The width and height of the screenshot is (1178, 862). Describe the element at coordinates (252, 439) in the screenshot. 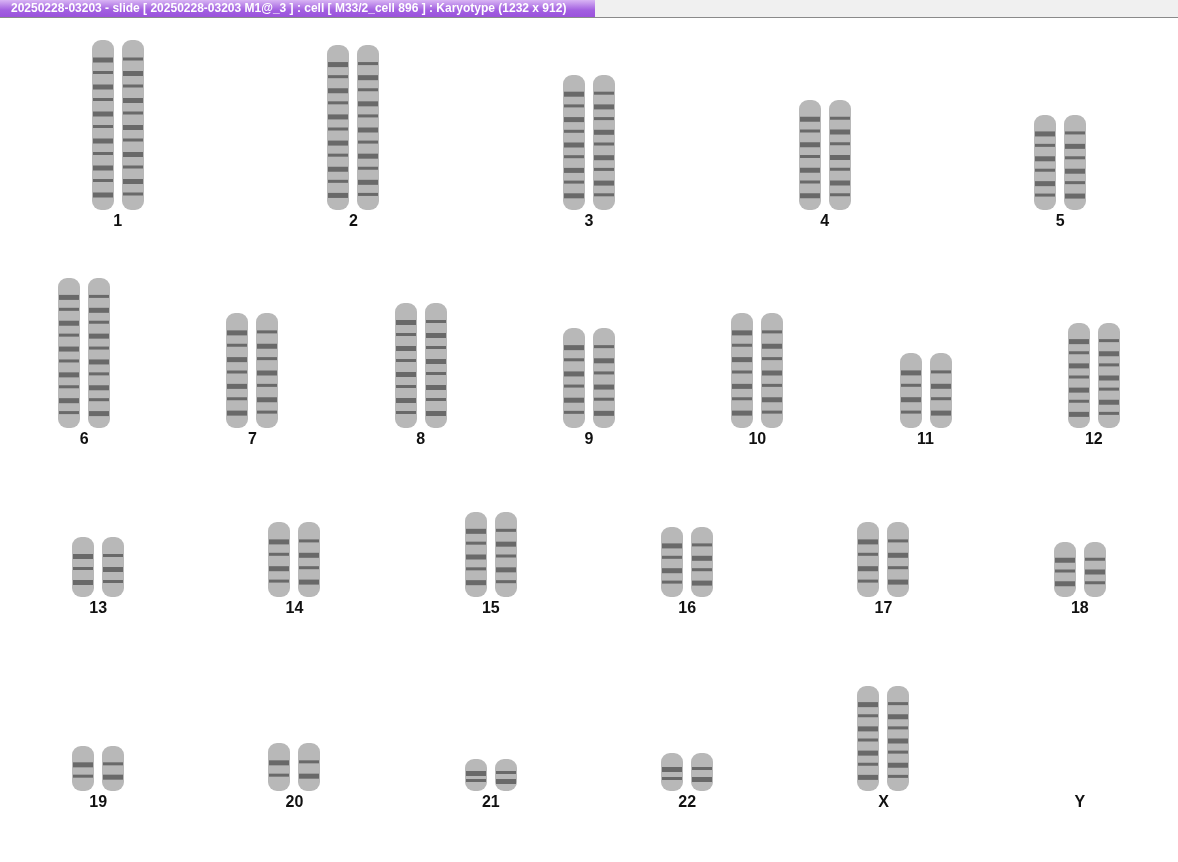

I see `chromosome-label: 7` at that location.